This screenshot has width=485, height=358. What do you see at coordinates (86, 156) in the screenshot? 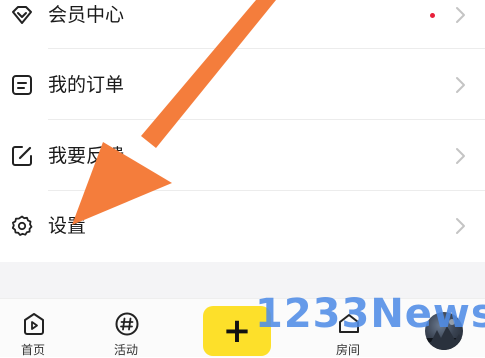
I see `menu-item-label: 我要反馈` at bounding box center [86, 156].